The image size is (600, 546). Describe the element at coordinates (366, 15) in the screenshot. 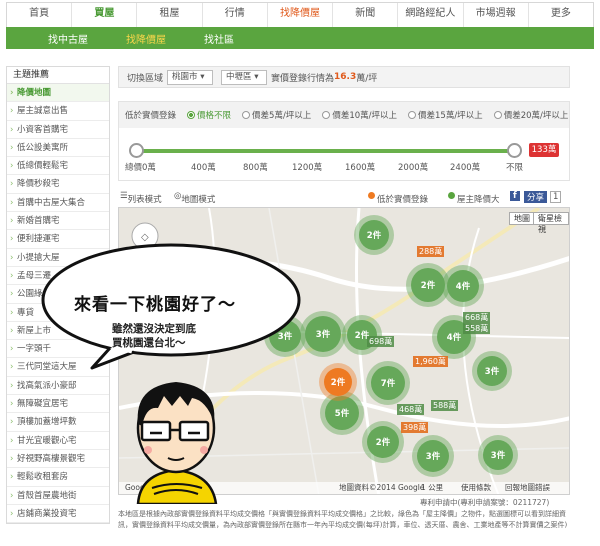

I see `nav-tab-news: 新聞` at that location.